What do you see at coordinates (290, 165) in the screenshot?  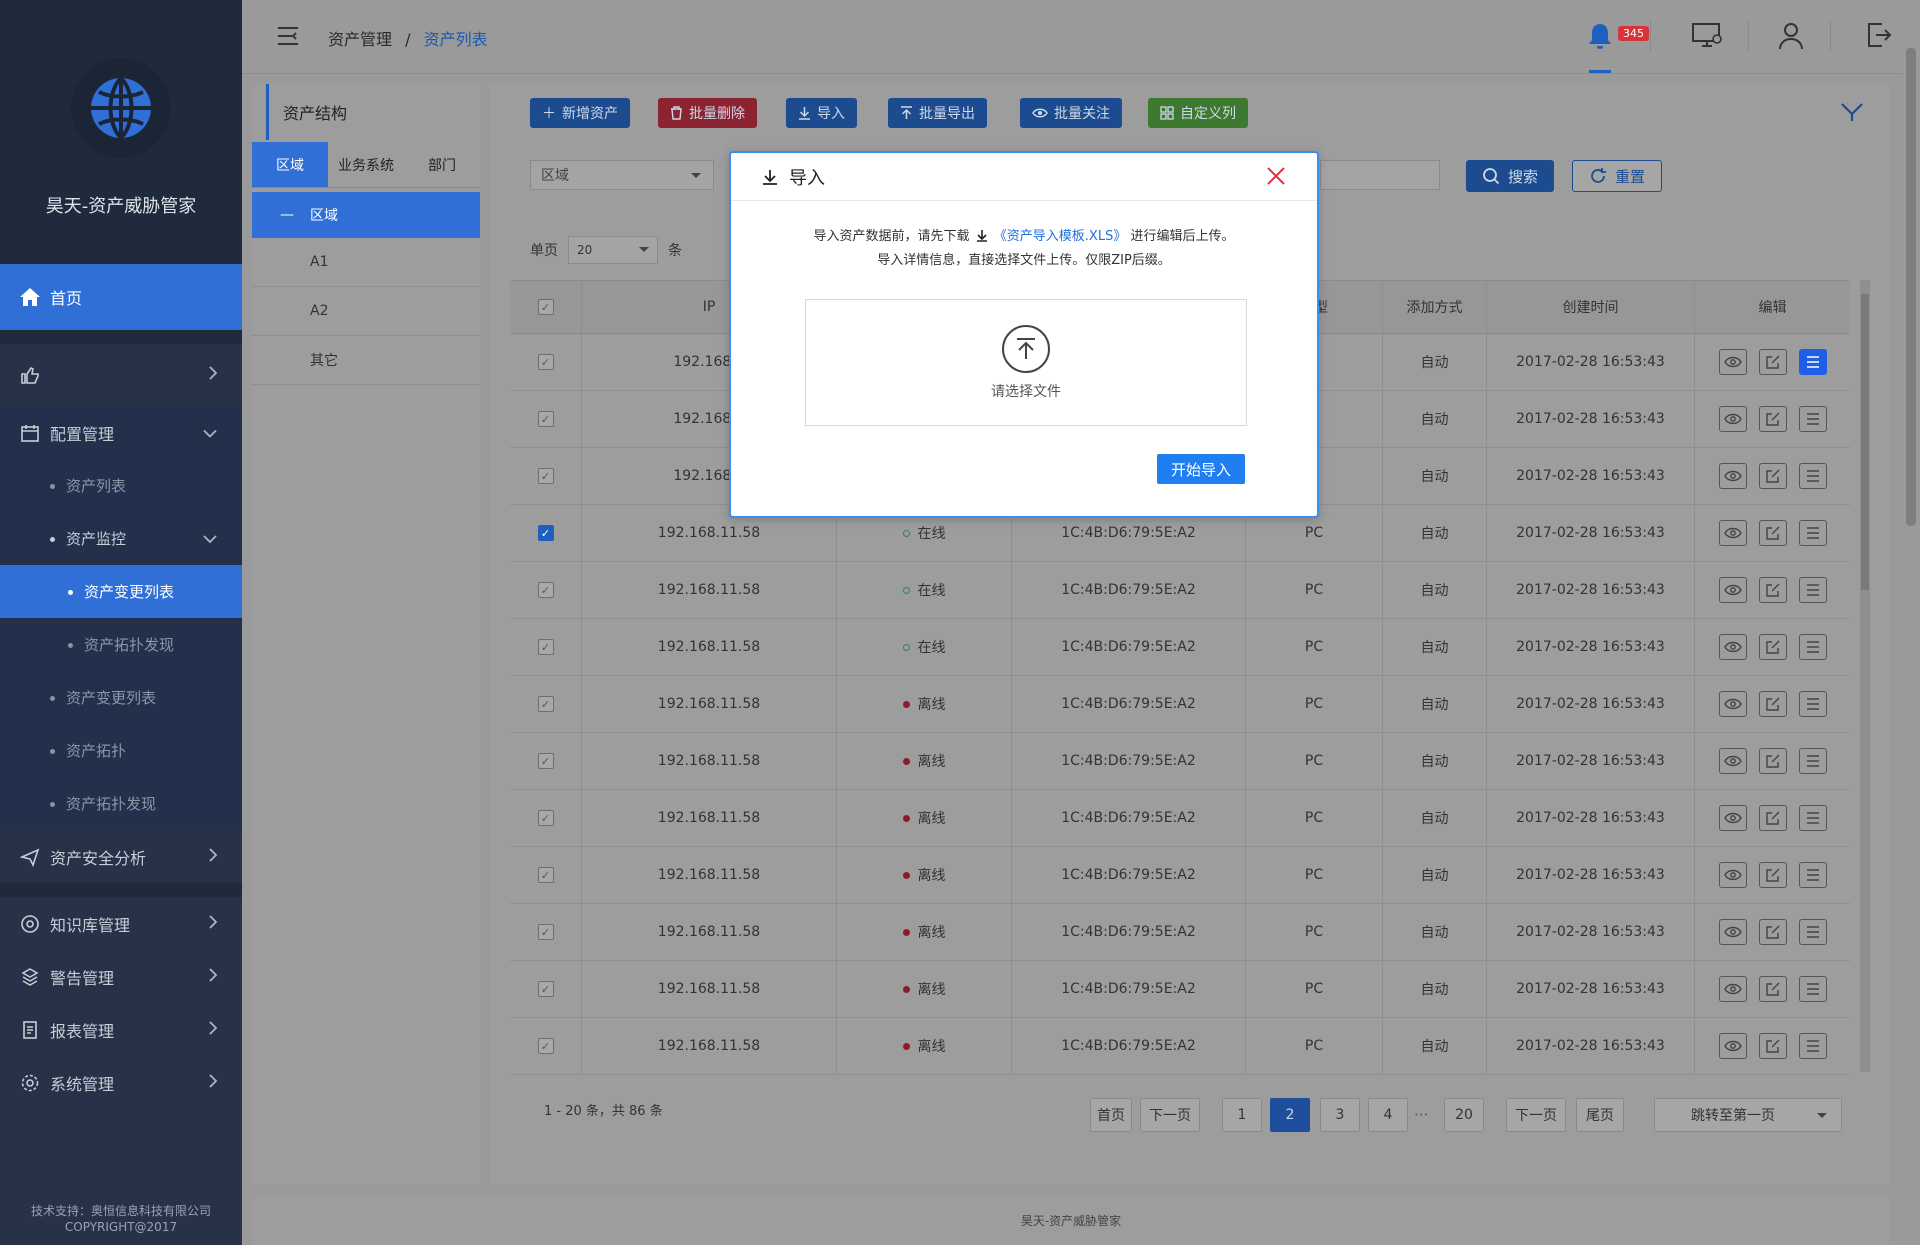 I see `tab-region: 区域` at bounding box center [290, 165].